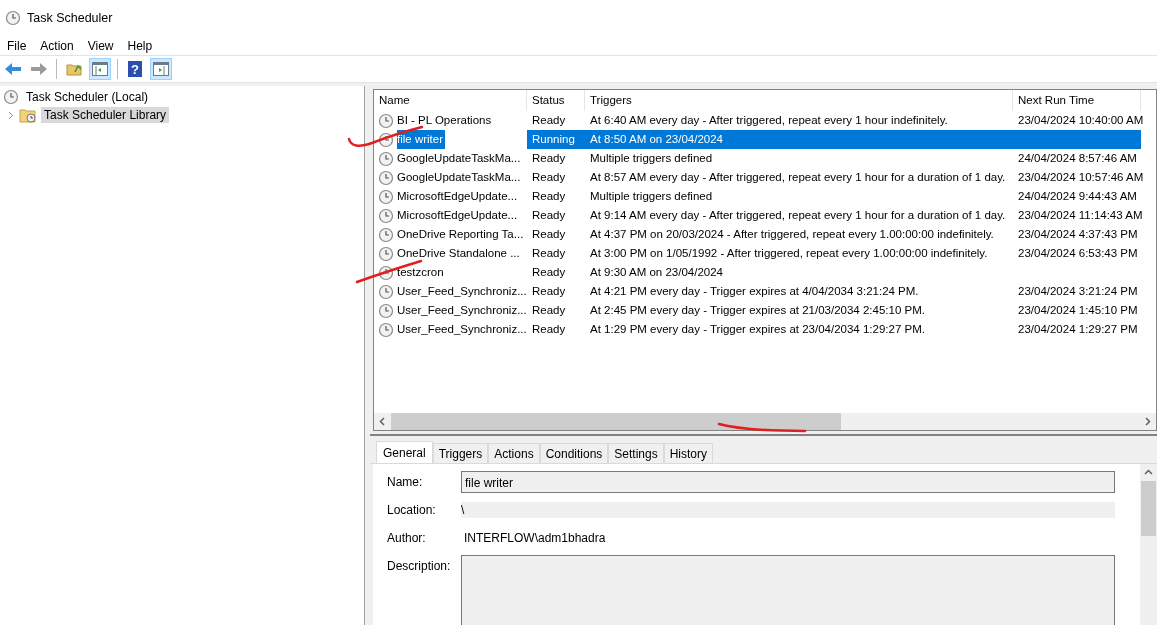 This screenshot has width=1157, height=625. I want to click on task-name: testzcron, so click(421, 272).